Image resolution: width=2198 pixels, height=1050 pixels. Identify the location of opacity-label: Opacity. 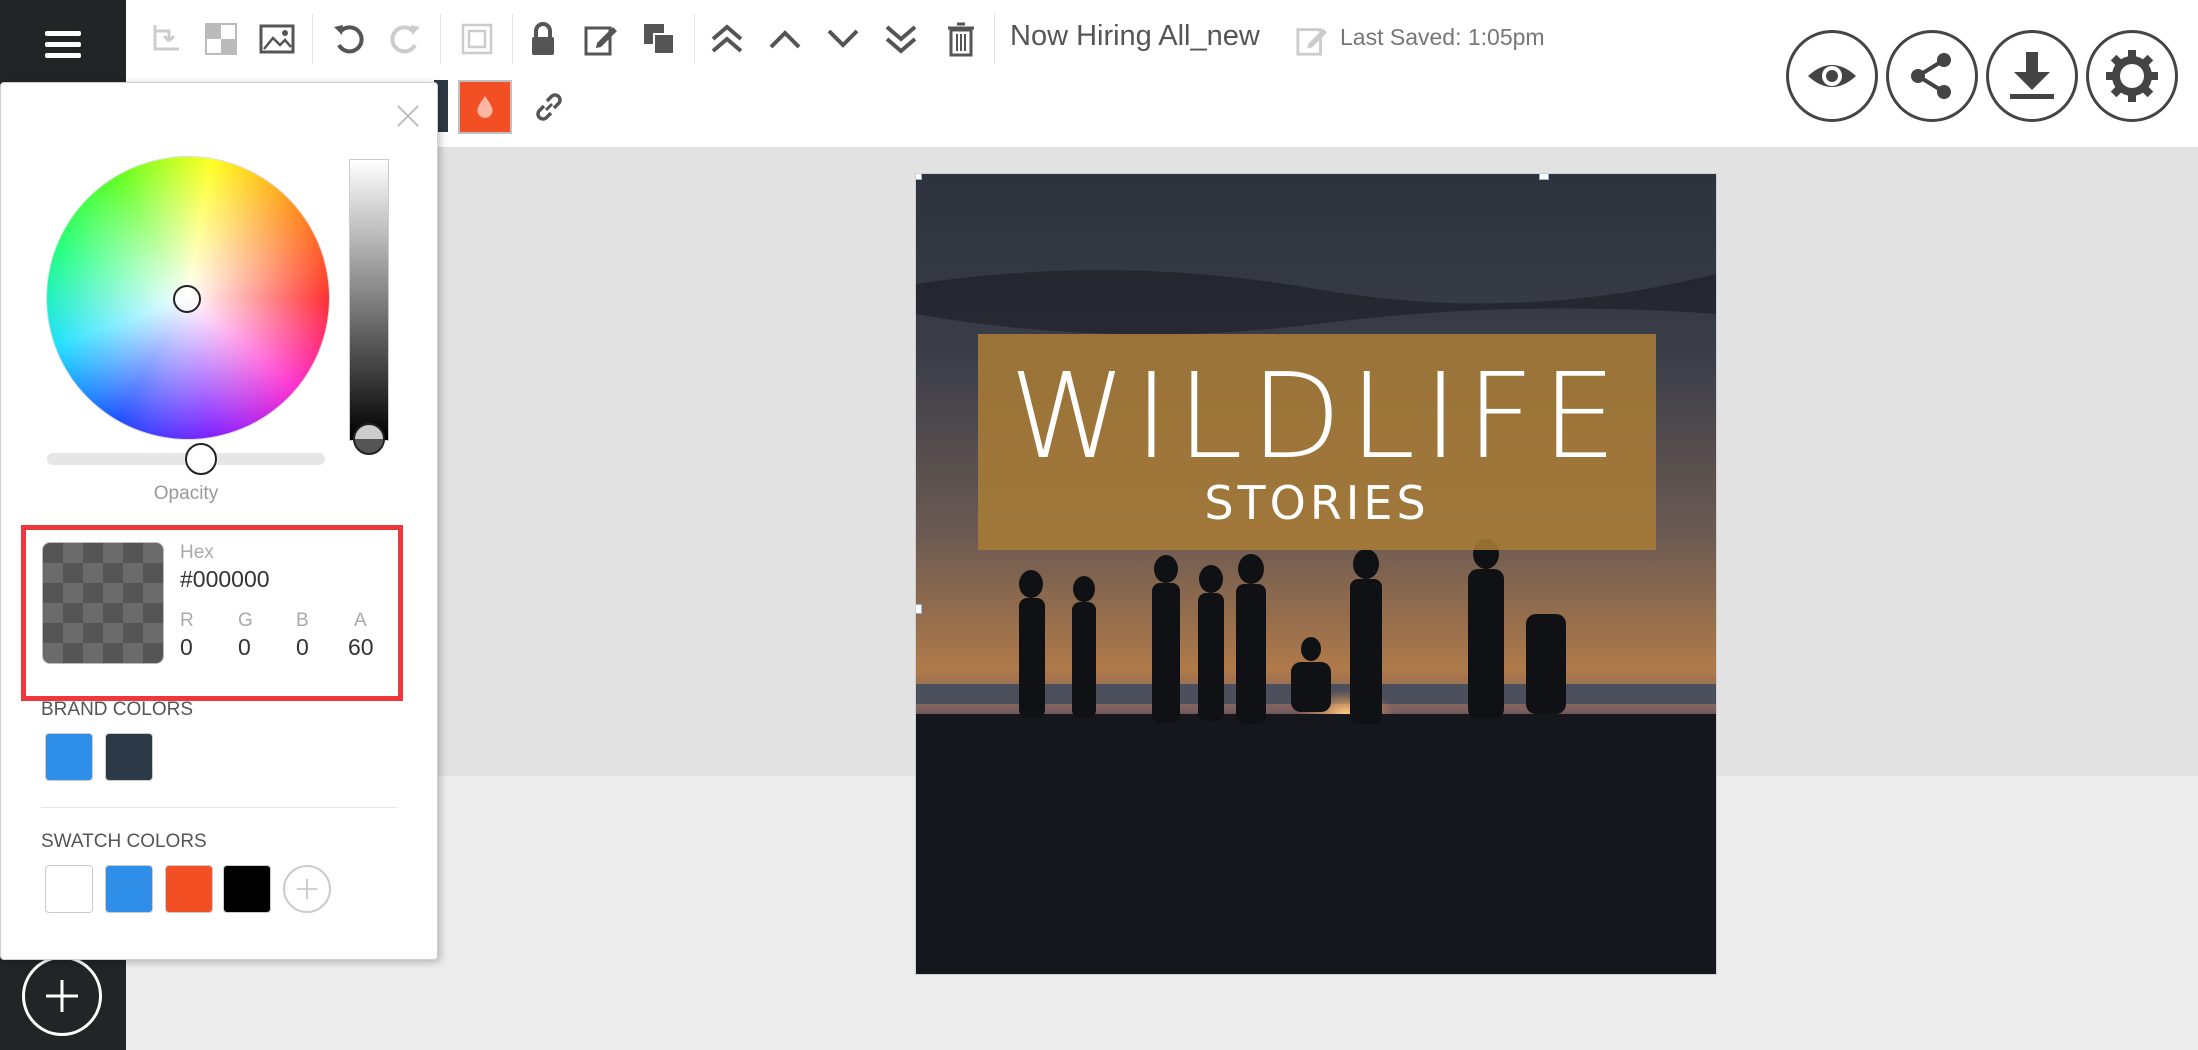
(186, 493).